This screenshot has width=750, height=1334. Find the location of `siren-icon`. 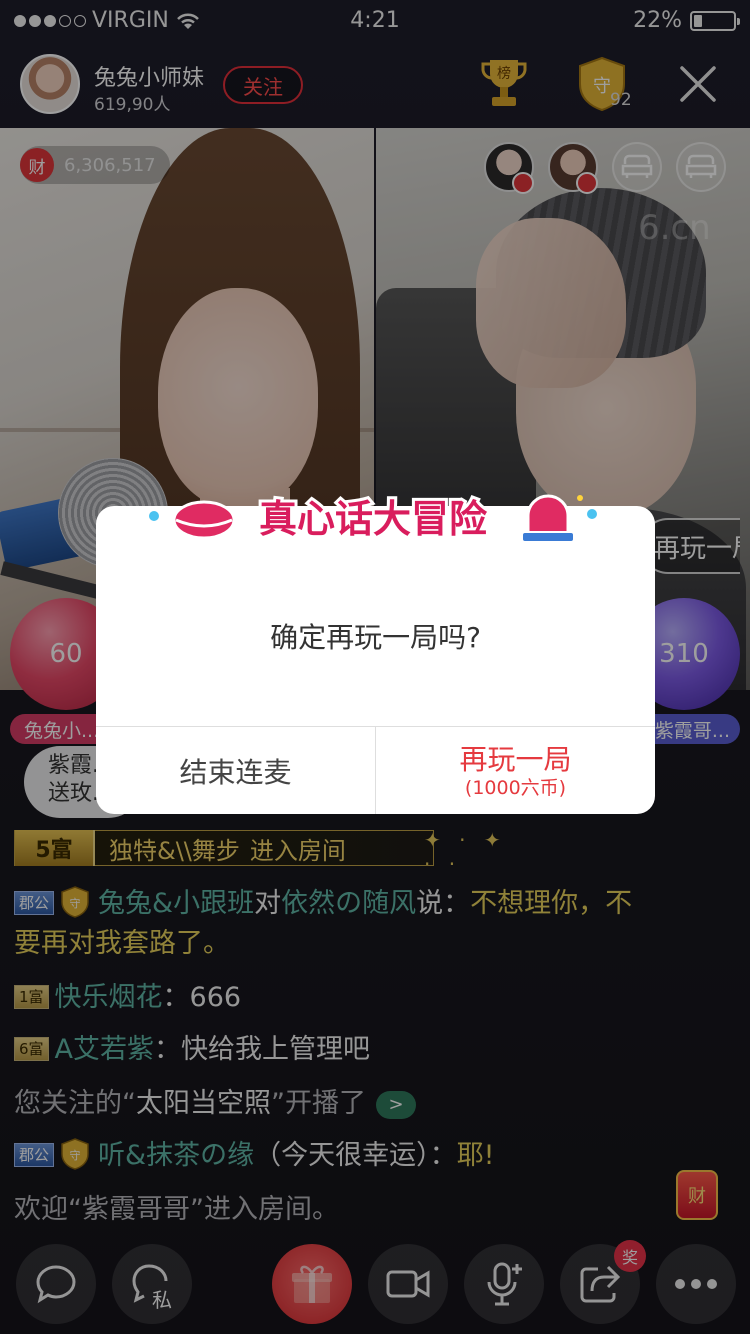

siren-icon is located at coordinates (548, 518).